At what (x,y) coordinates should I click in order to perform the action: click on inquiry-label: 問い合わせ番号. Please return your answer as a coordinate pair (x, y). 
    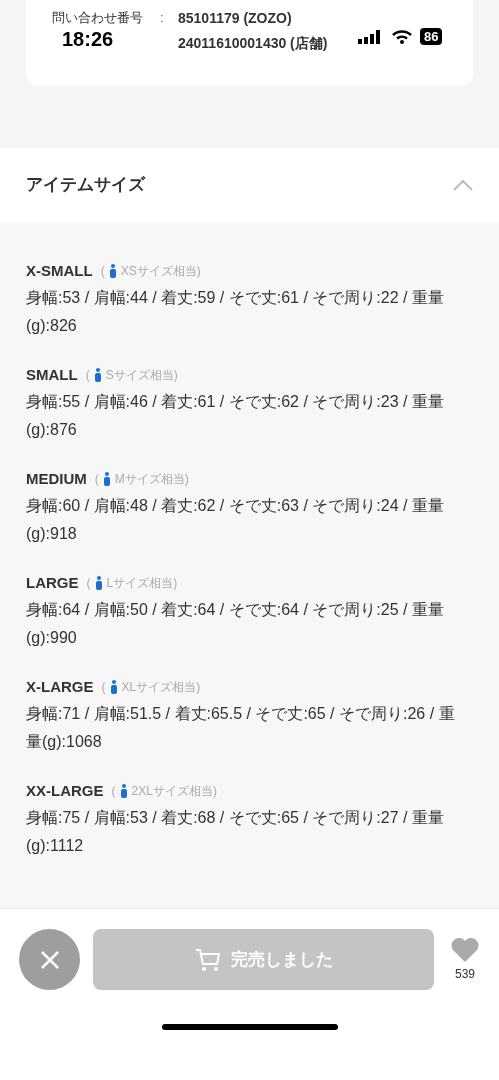
    Looking at the image, I should click on (98, 18).